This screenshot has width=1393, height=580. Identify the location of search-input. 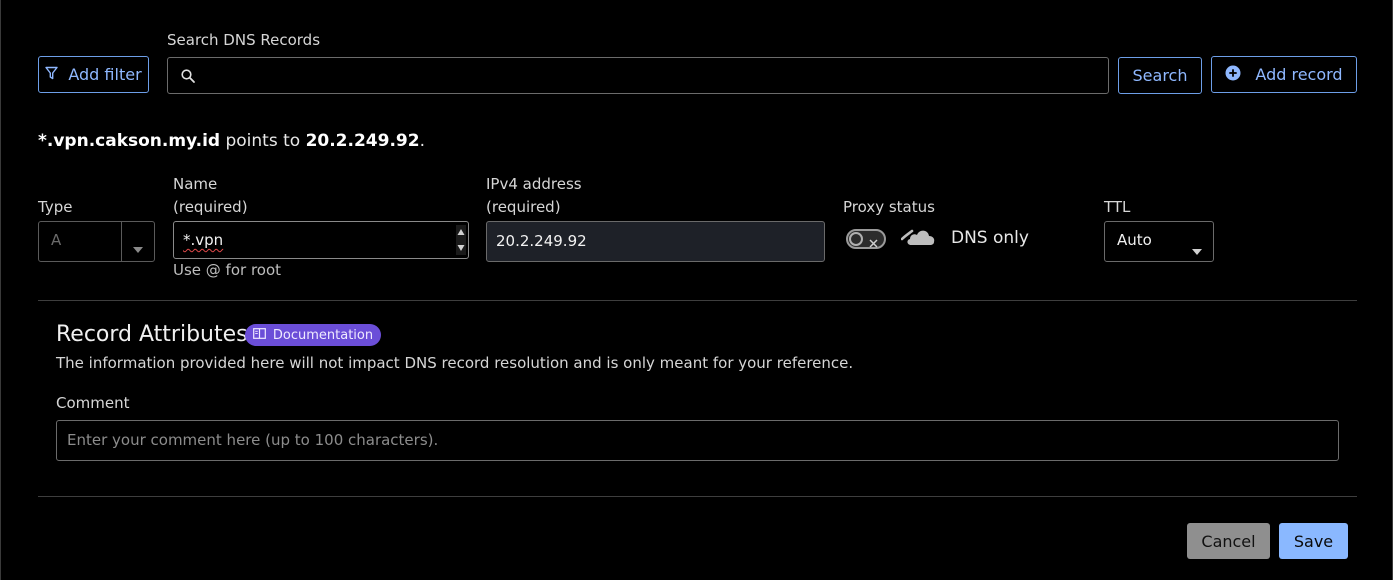
(638, 75).